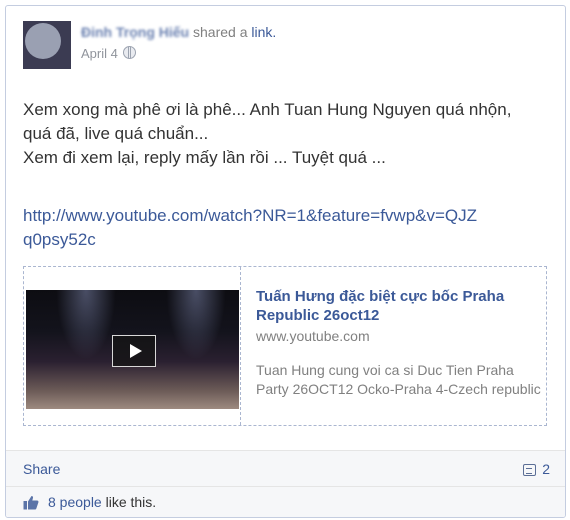  Describe the element at coordinates (313, 336) in the screenshot. I see `attachment-domain: www.youtube.com` at that location.